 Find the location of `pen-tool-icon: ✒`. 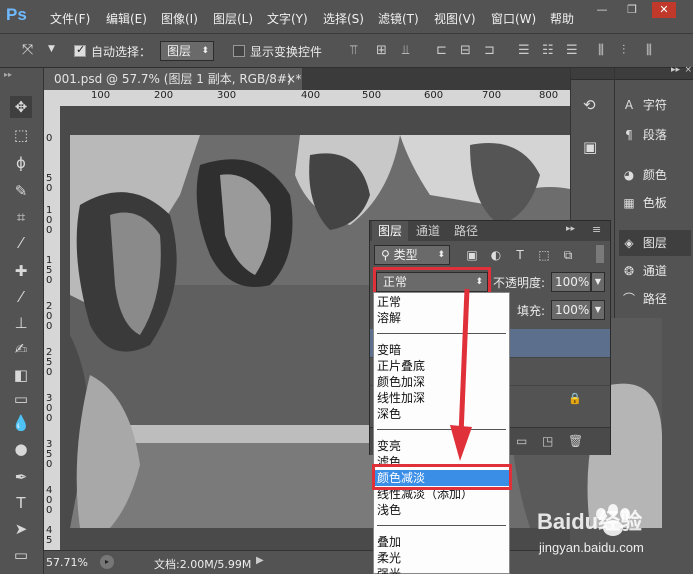

pen-tool-icon: ✒ is located at coordinates (21, 477).